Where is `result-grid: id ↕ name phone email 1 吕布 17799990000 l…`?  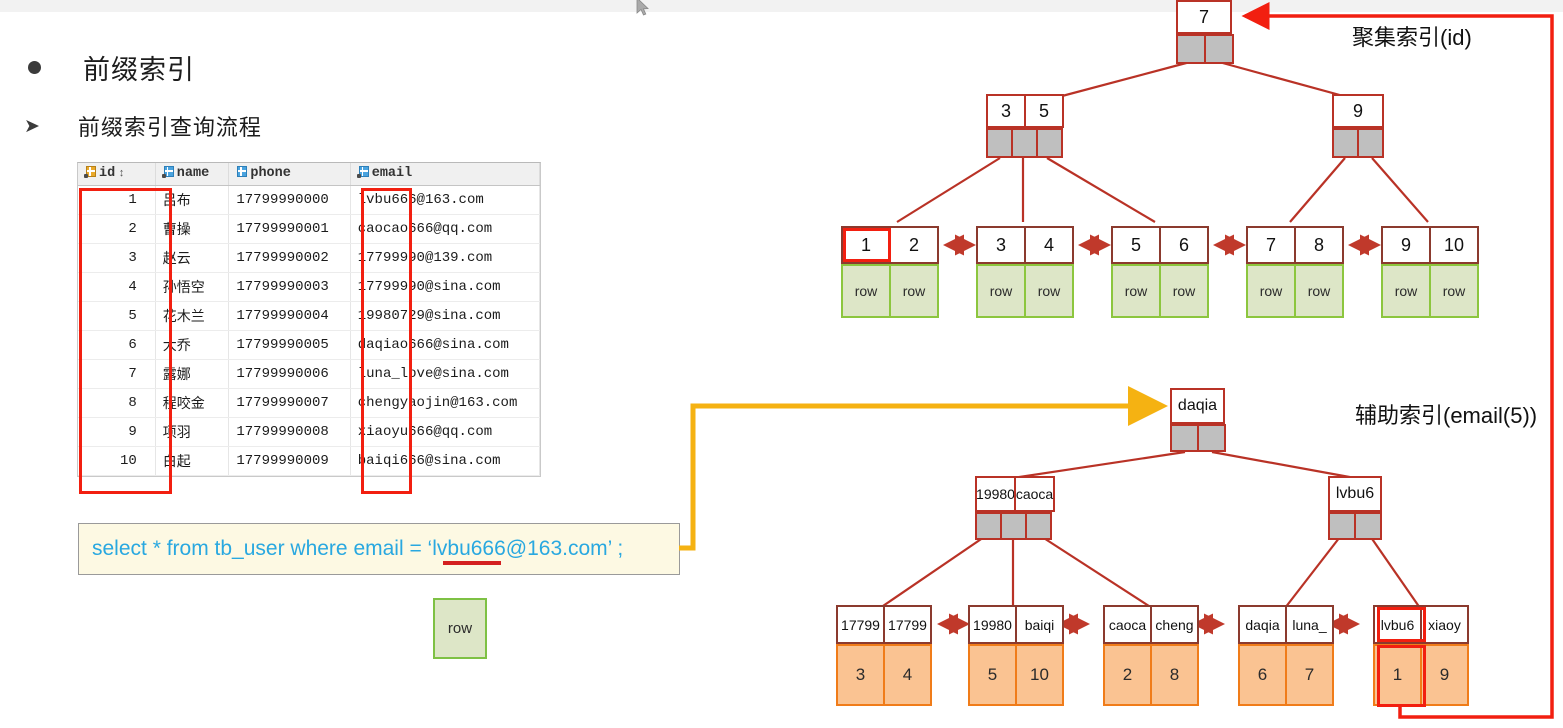
result-grid: id ↕ name phone email 1 吕布 17799990000 l… is located at coordinates (309, 319).